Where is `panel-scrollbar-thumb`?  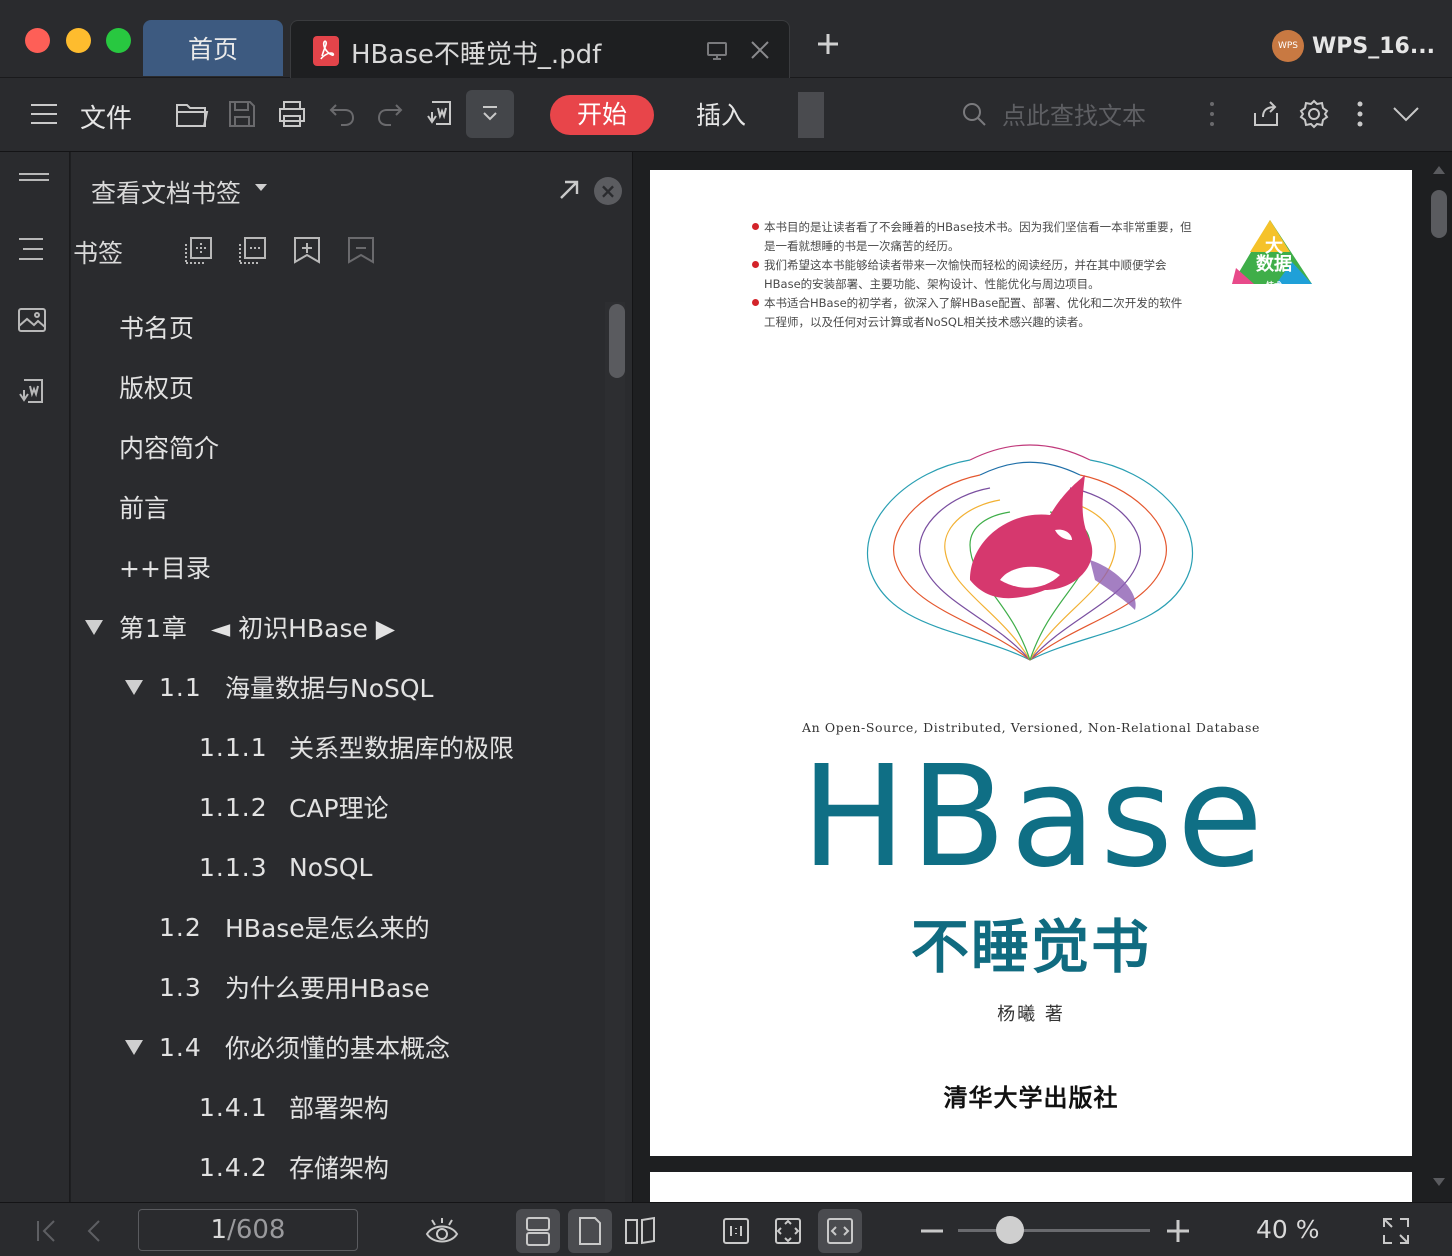
panel-scrollbar-thumb is located at coordinates (617, 341).